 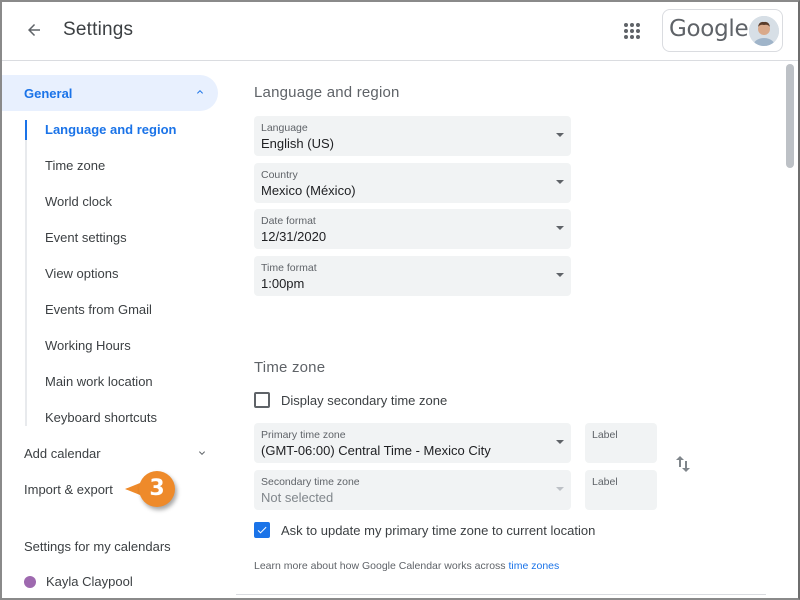 I want to click on arrow-left-icon, so click(x=34, y=30).